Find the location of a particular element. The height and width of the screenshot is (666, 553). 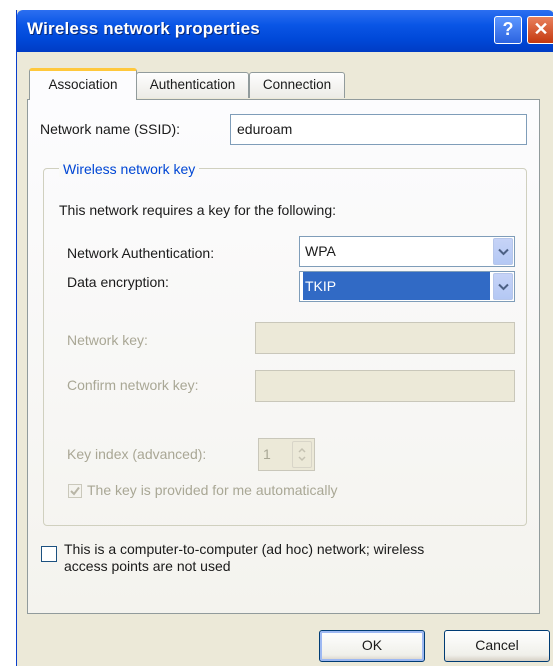

confirm-key-label: Confirm network key: is located at coordinates (133, 385).